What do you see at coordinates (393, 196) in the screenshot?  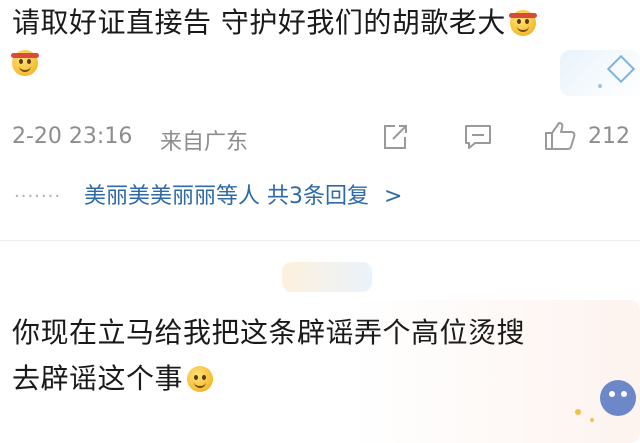 I see `chevron-right-icon: >` at bounding box center [393, 196].